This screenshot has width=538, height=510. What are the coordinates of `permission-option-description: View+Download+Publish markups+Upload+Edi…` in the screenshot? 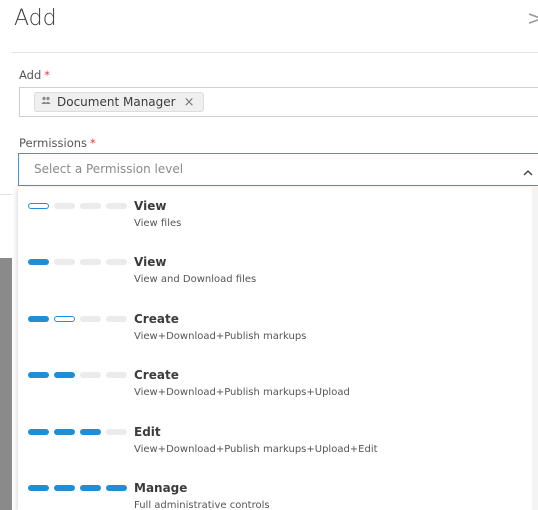 It's located at (256, 449).